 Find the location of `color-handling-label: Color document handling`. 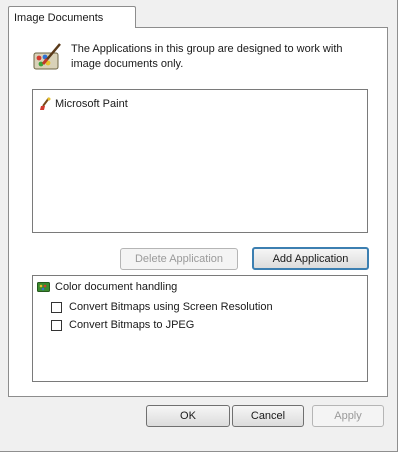

color-handling-label: Color document handling is located at coordinates (116, 287).